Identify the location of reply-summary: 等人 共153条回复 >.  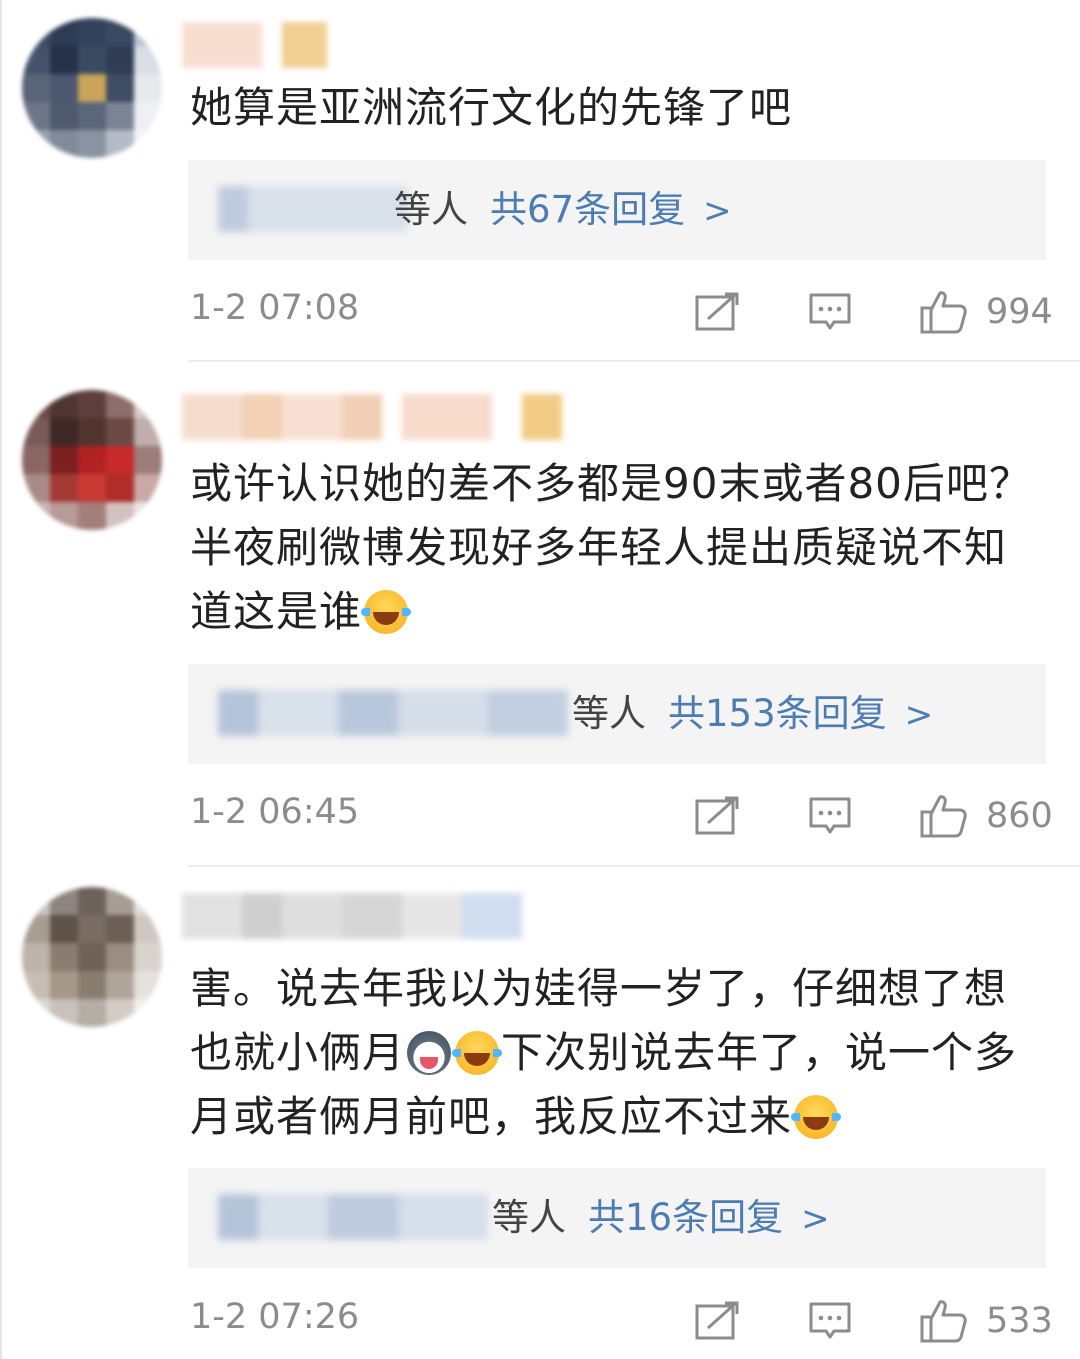
(617, 714).